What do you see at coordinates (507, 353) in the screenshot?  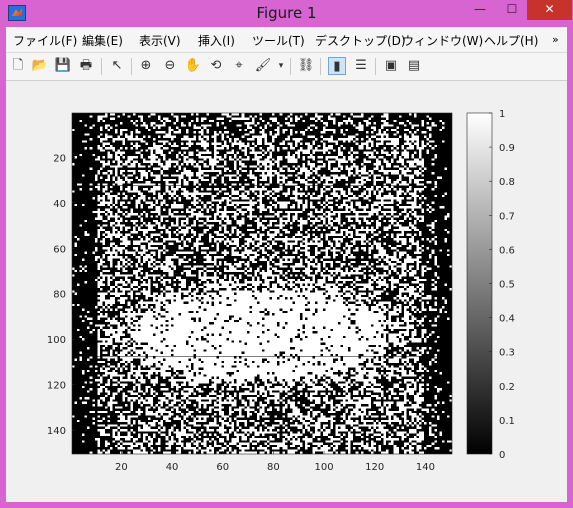 I see `colorbar-tick-label: 0.3` at bounding box center [507, 353].